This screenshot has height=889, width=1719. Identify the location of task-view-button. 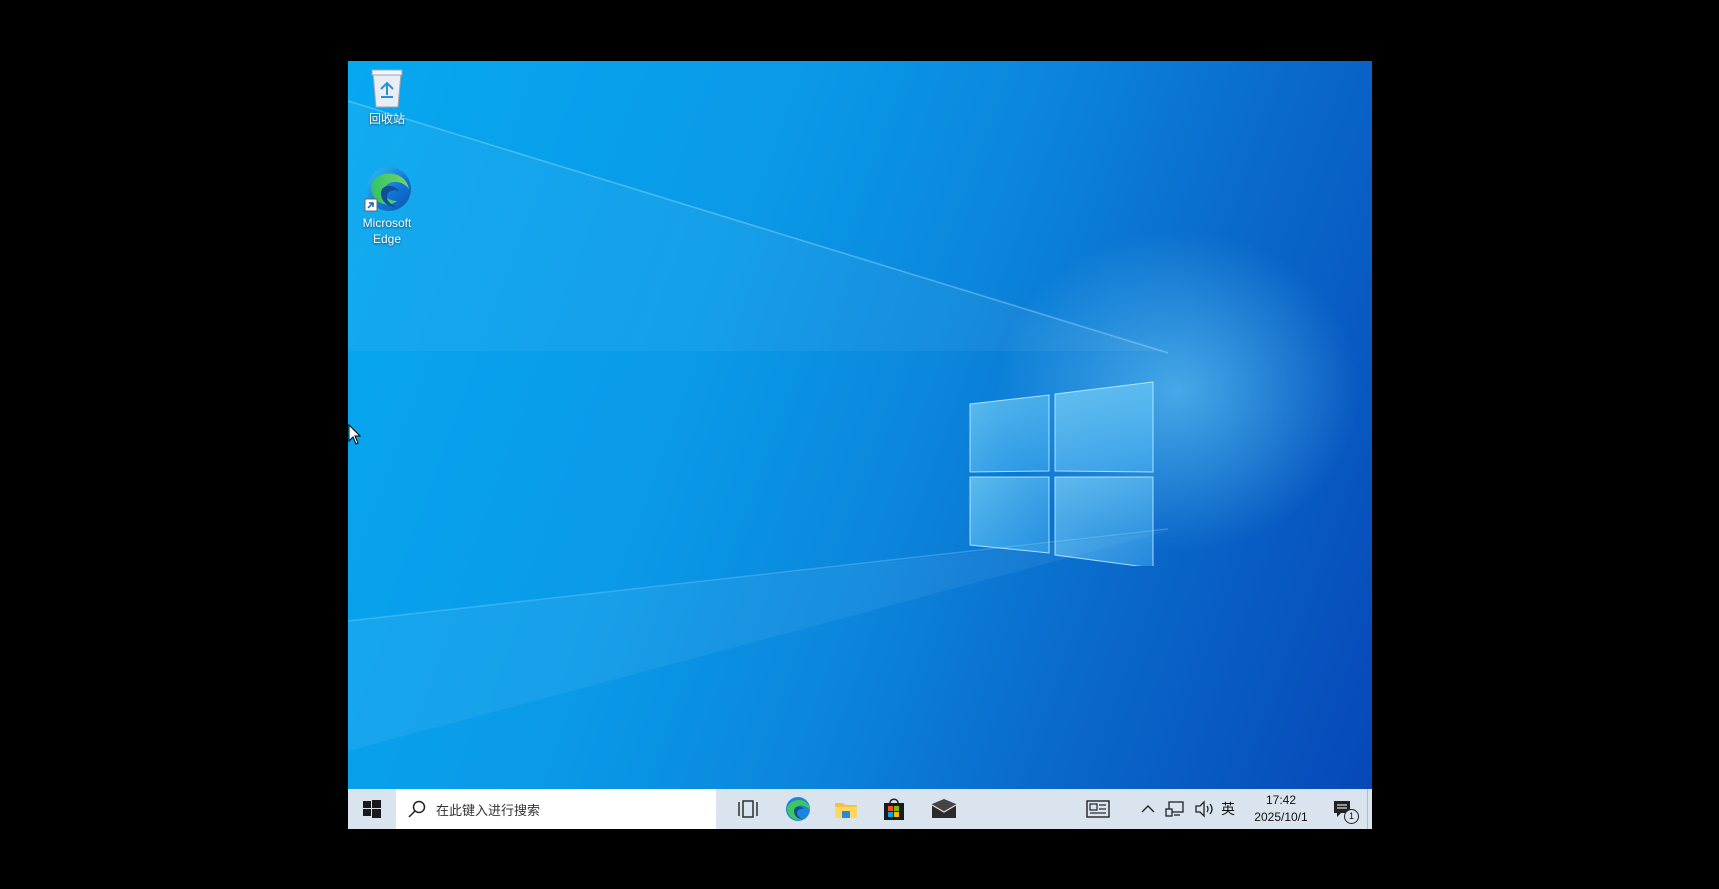
(748, 809).